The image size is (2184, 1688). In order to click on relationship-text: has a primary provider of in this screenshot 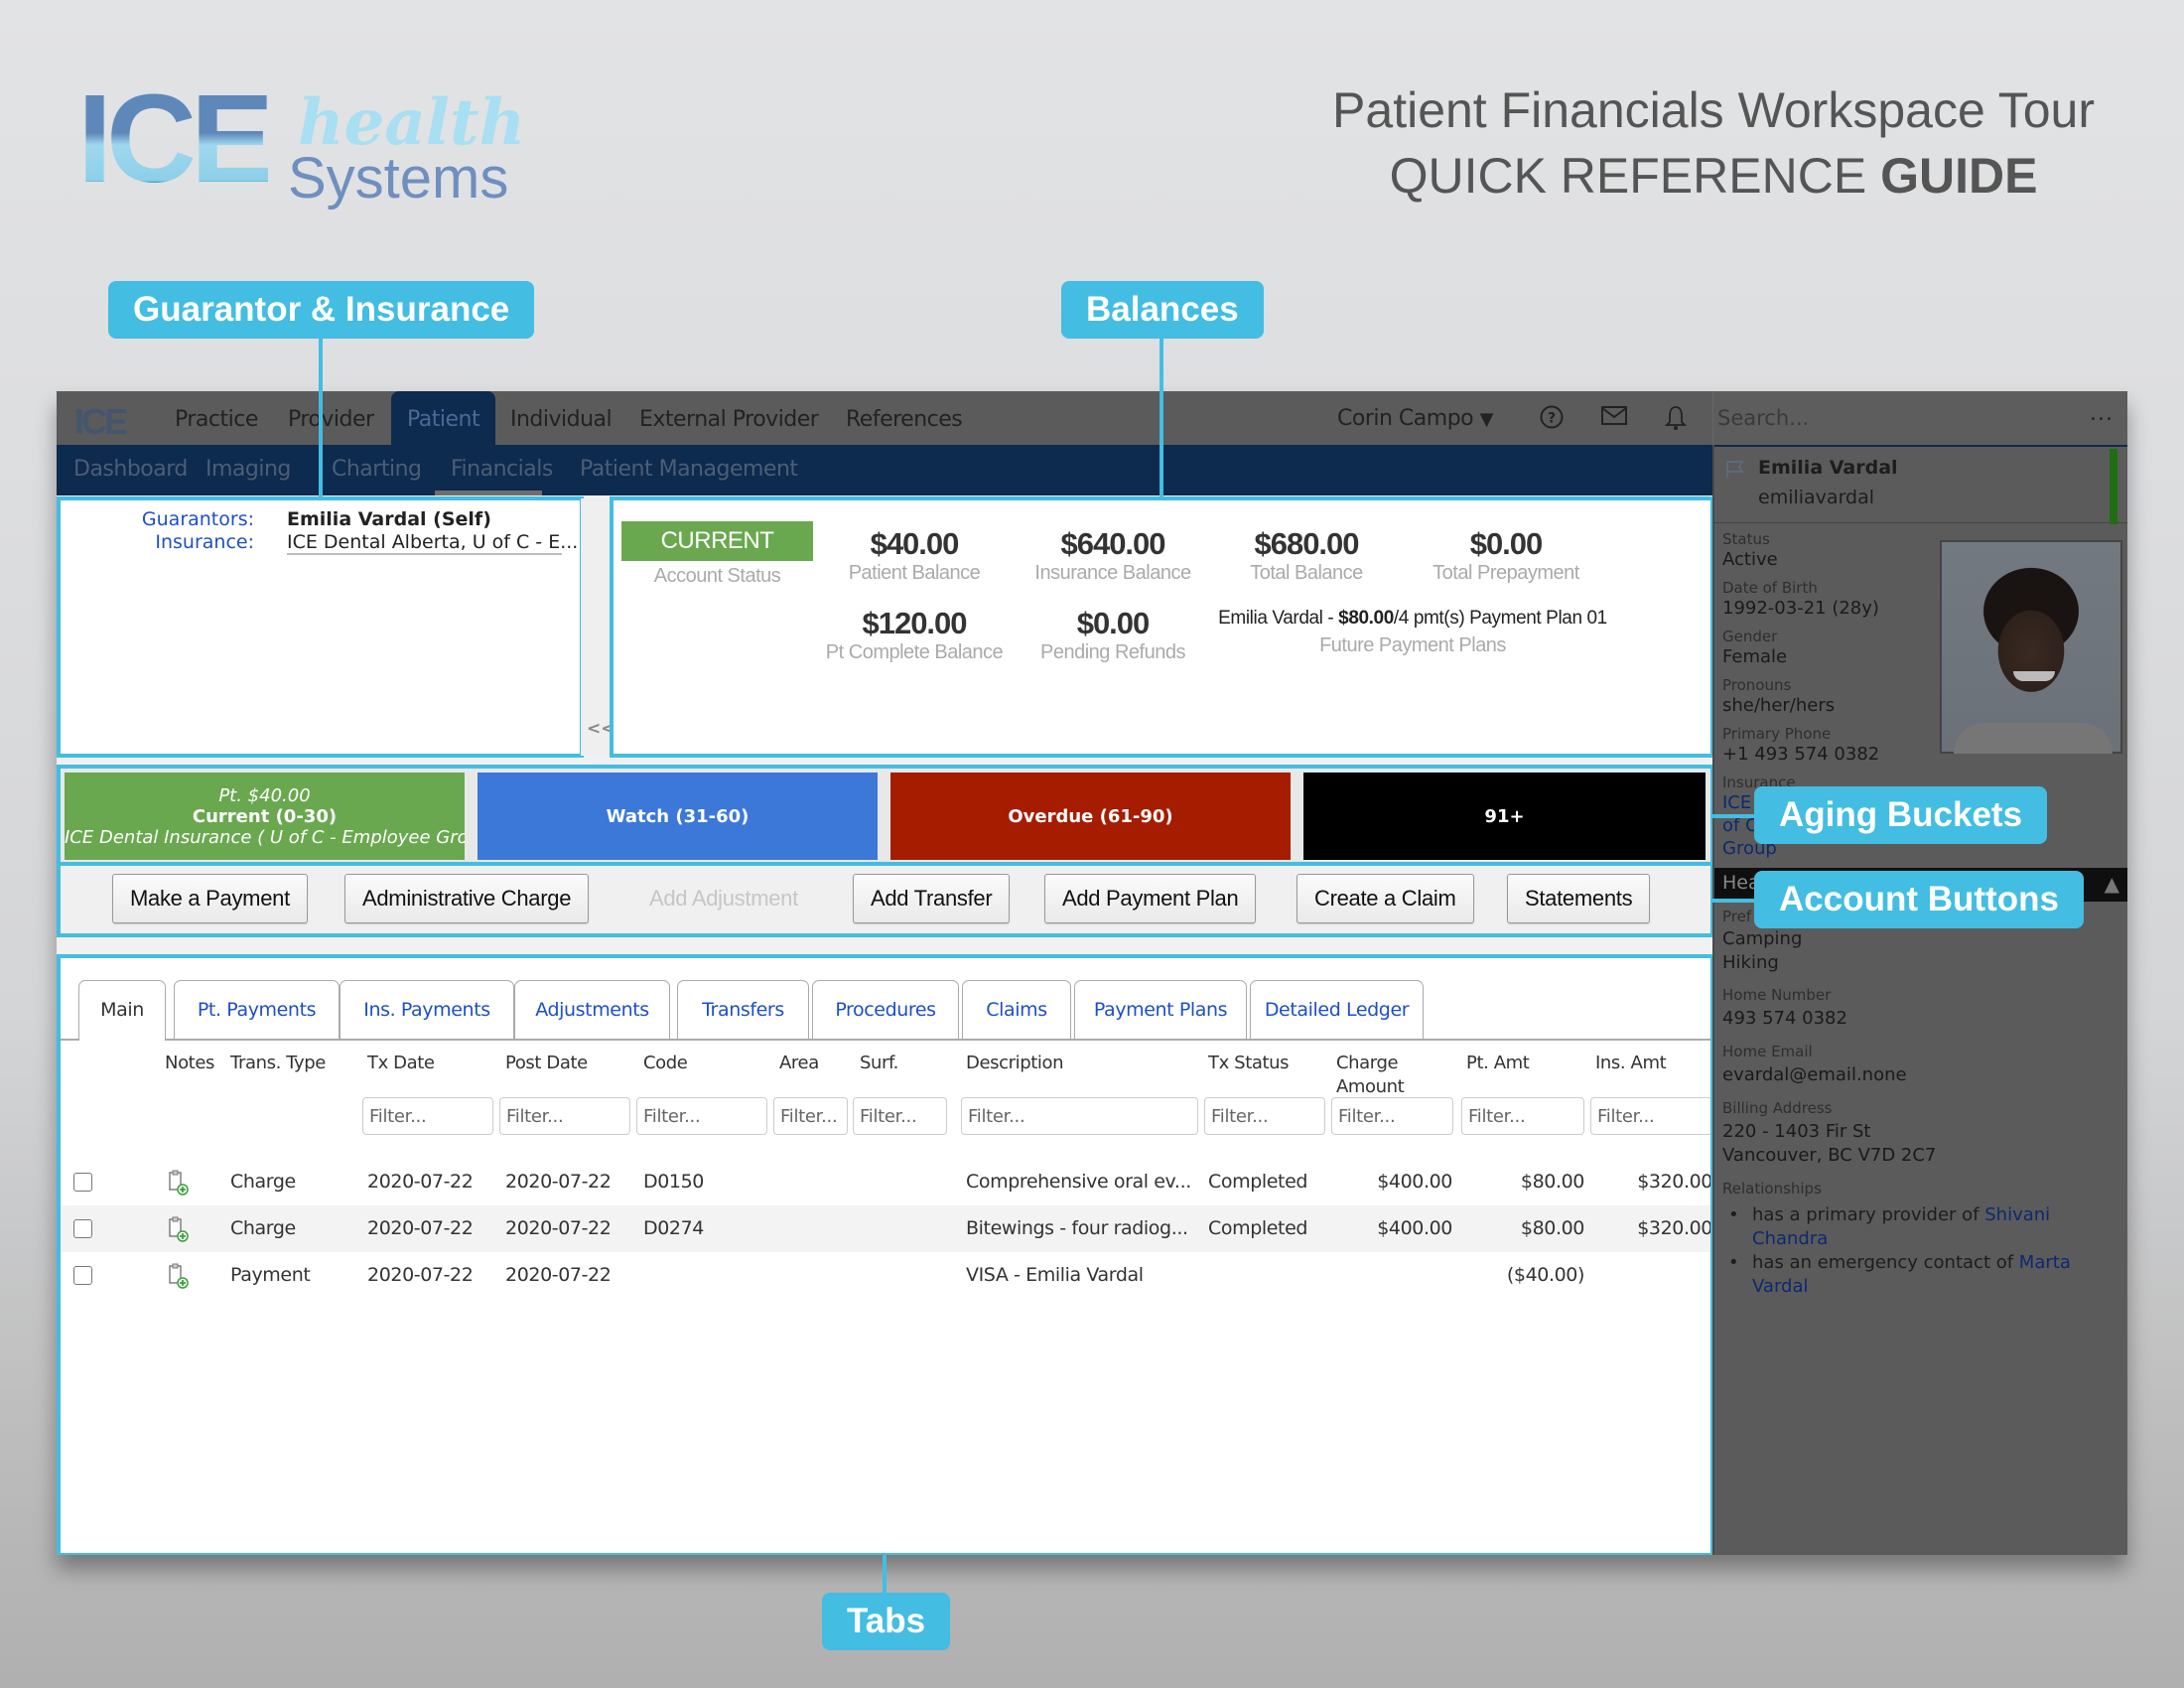, I will do `click(1868, 1214)`.